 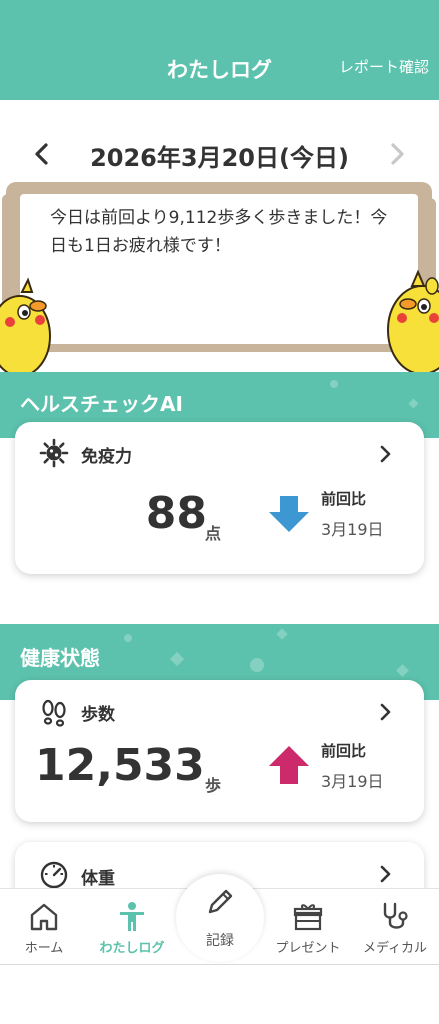 What do you see at coordinates (289, 767) in the screenshot?
I see `arrow-up-icon` at bounding box center [289, 767].